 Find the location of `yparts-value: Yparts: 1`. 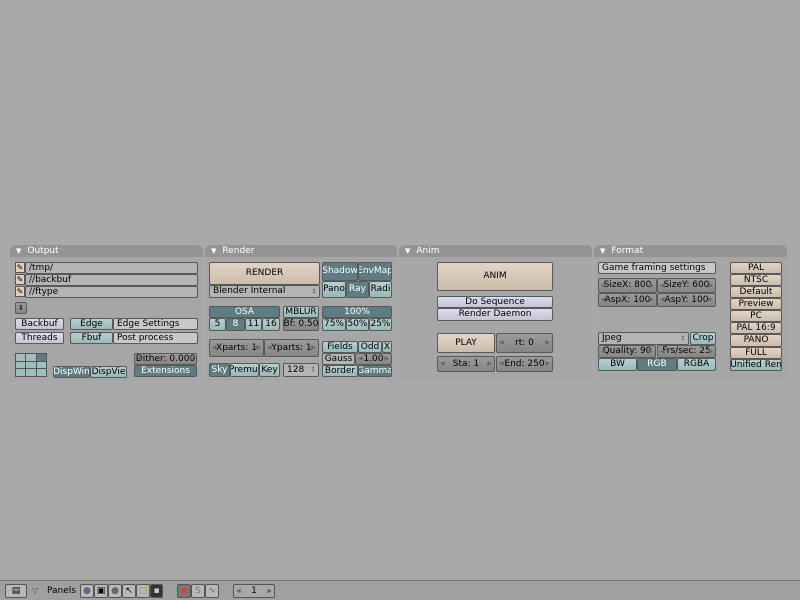

yparts-value: Yparts: 1 is located at coordinates (291, 347).